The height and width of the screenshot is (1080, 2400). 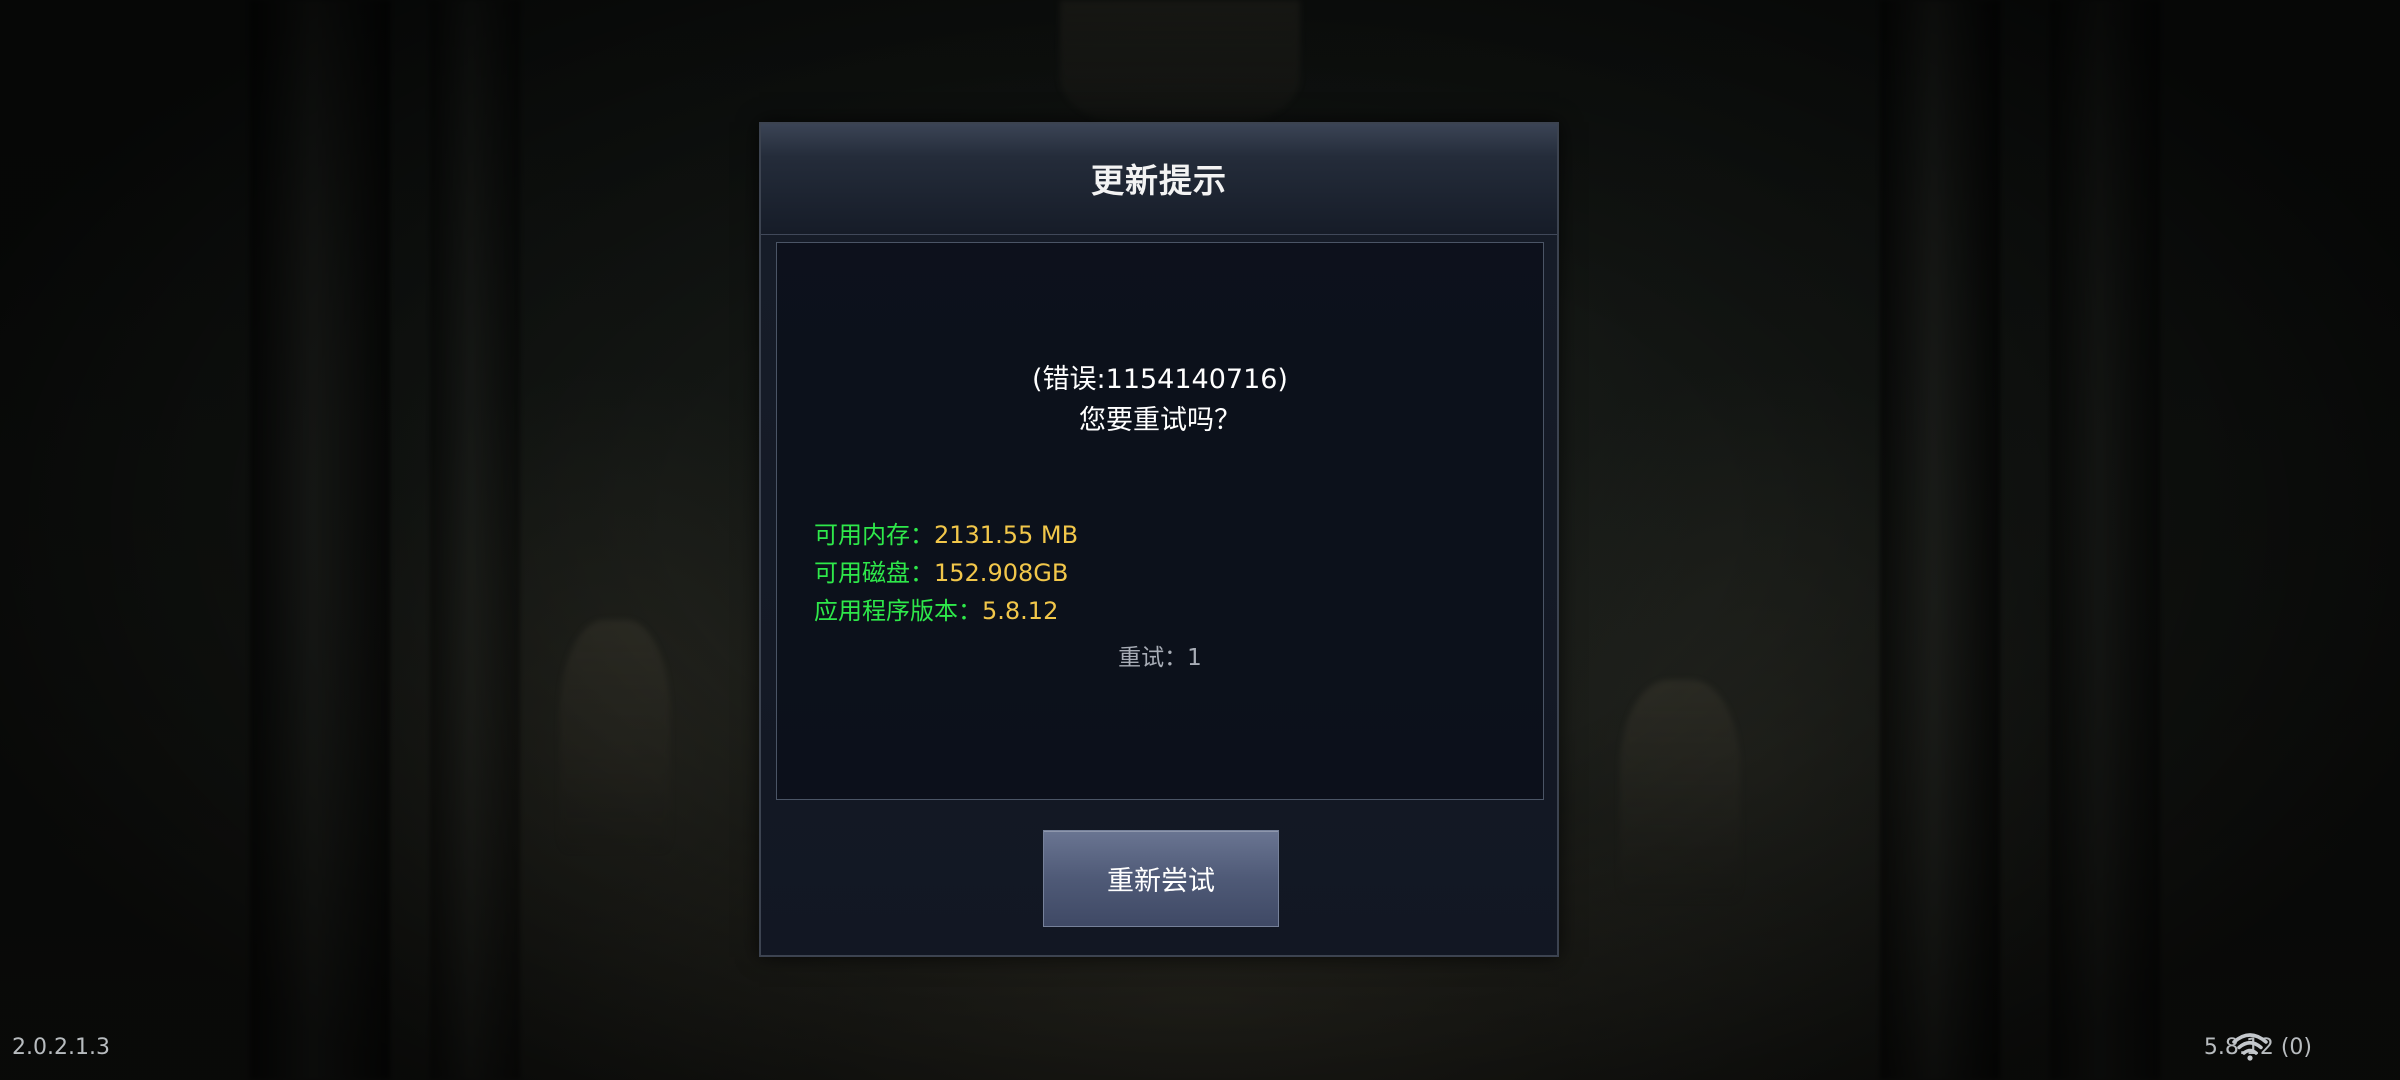 I want to click on info-row-memory: 可用内存：2131.55 MB, so click(x=946, y=532).